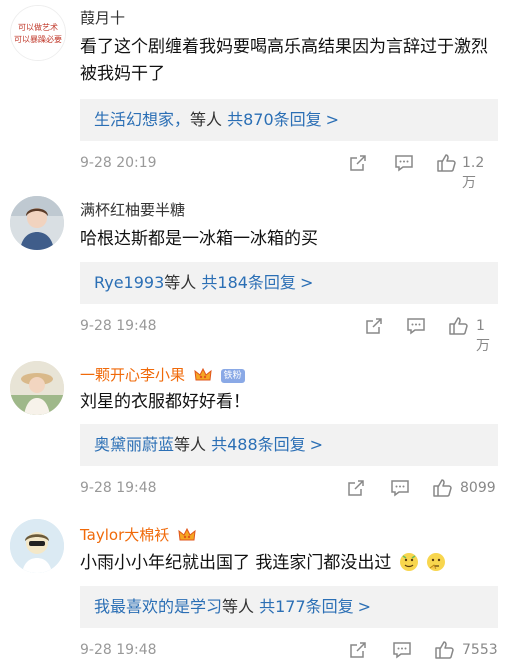 Image resolution: width=508 pixels, height=672 pixels. Describe the element at coordinates (132, 210) in the screenshot. I see `username: 满杯红柚要半糖` at that location.